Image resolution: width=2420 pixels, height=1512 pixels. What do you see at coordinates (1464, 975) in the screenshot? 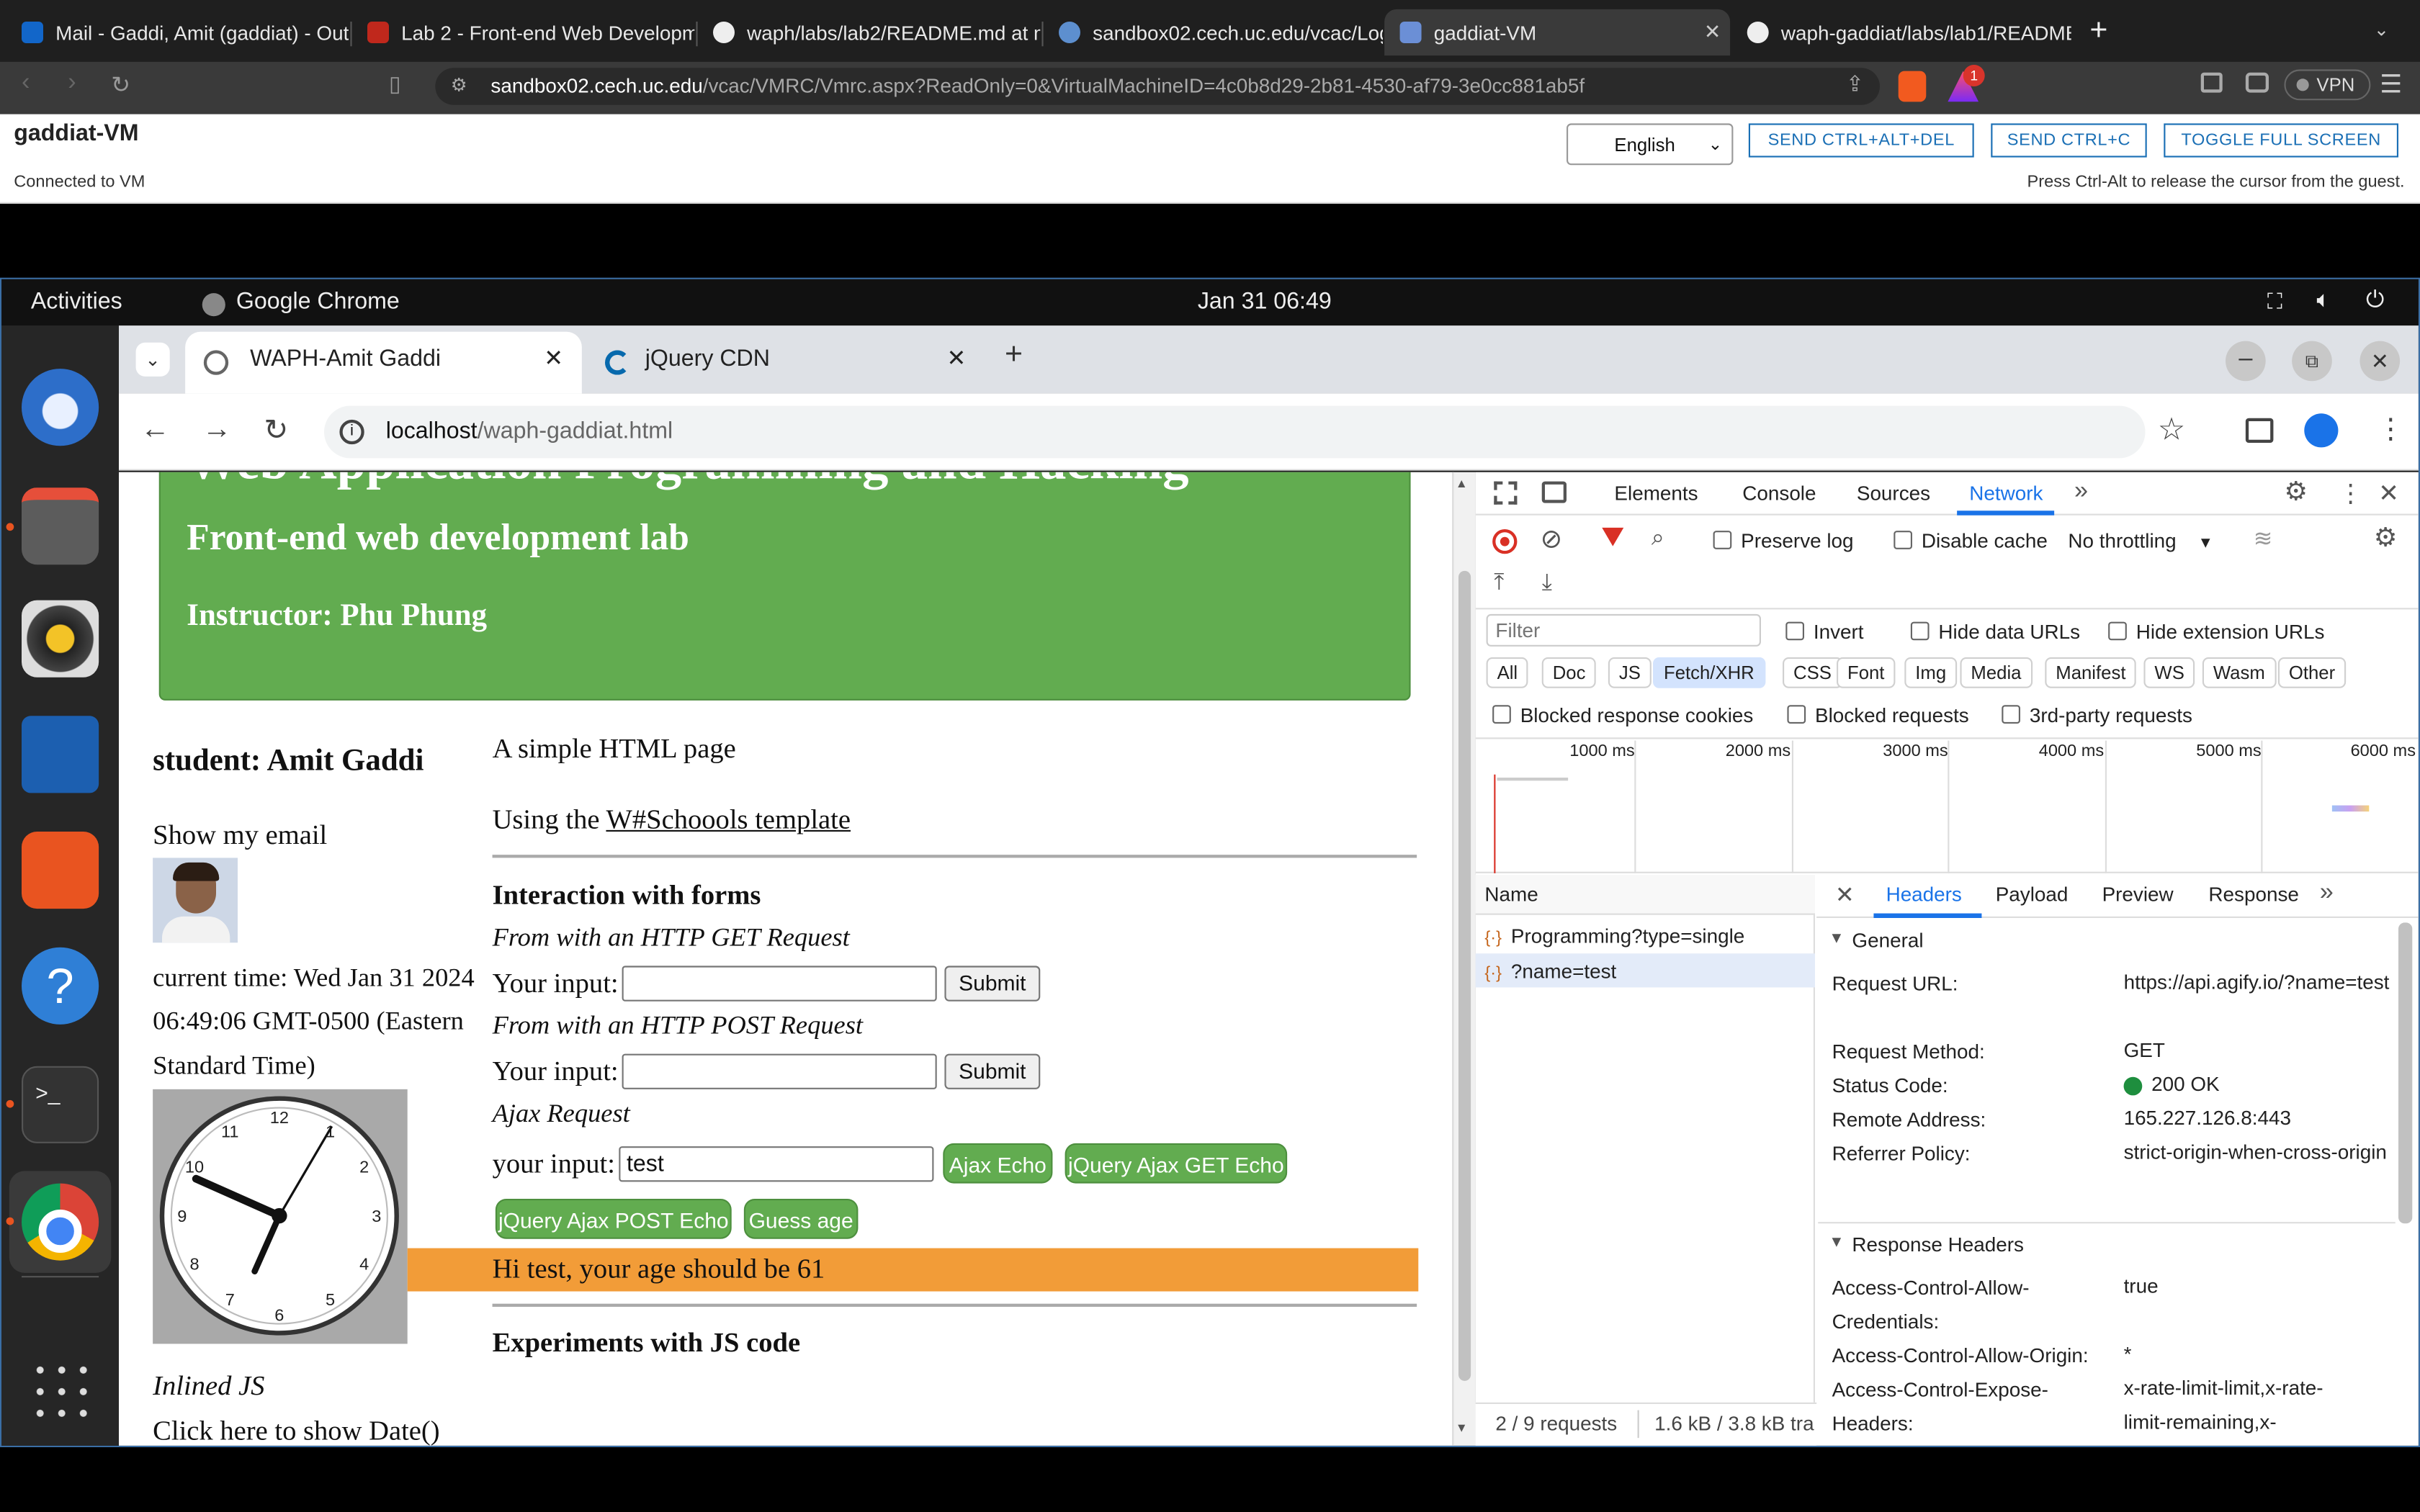
I see `scrollbar-thumb` at bounding box center [1464, 975].